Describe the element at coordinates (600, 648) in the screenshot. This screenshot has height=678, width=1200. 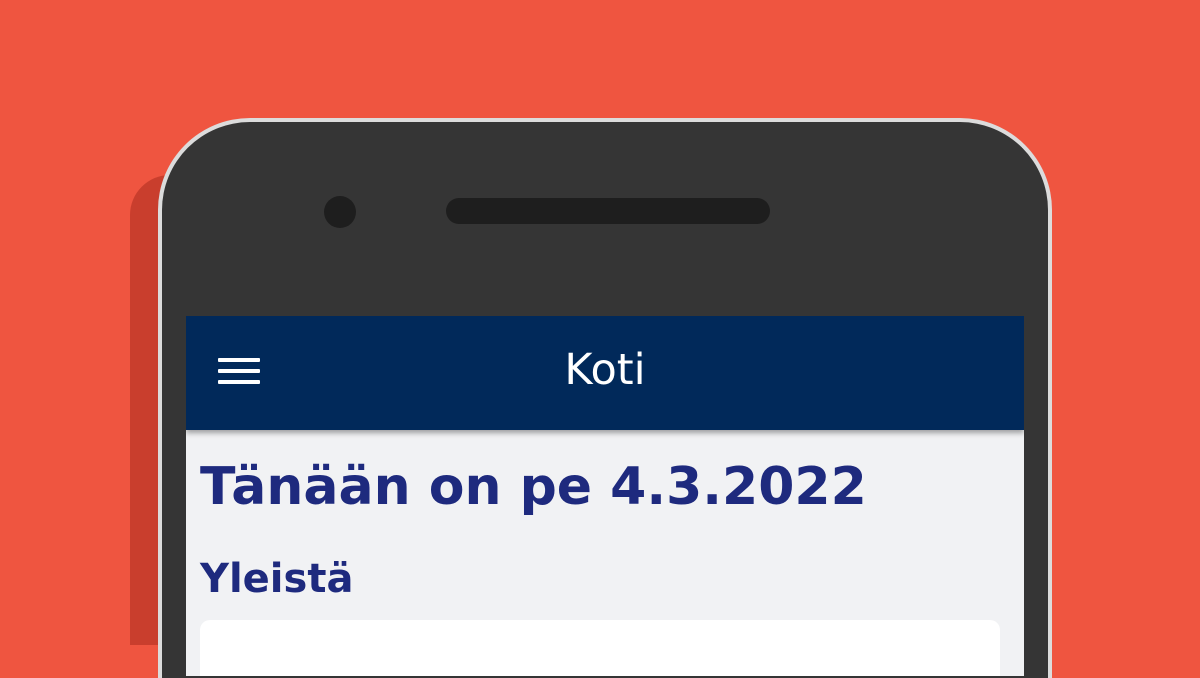
I see `general-card` at that location.